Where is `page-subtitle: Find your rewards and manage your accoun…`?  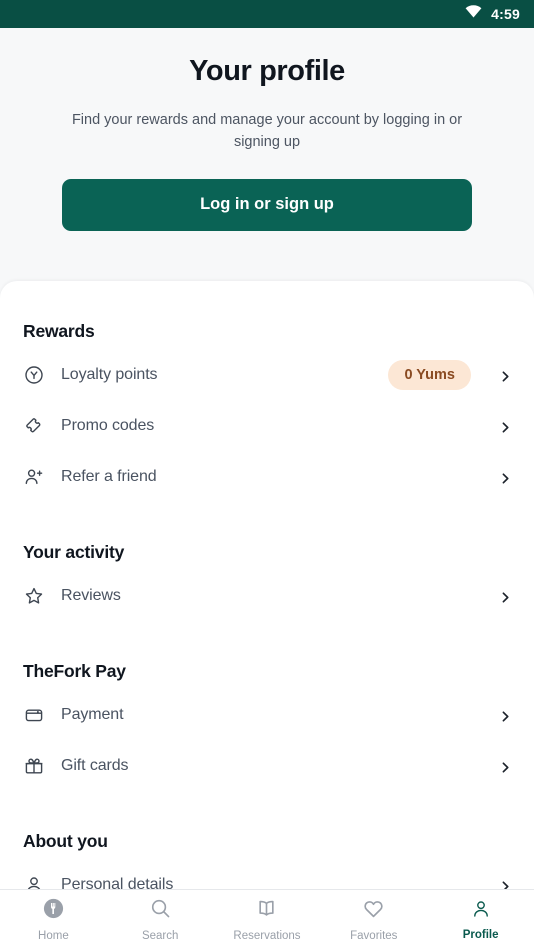 page-subtitle: Find your rewards and manage your accoun… is located at coordinates (267, 131).